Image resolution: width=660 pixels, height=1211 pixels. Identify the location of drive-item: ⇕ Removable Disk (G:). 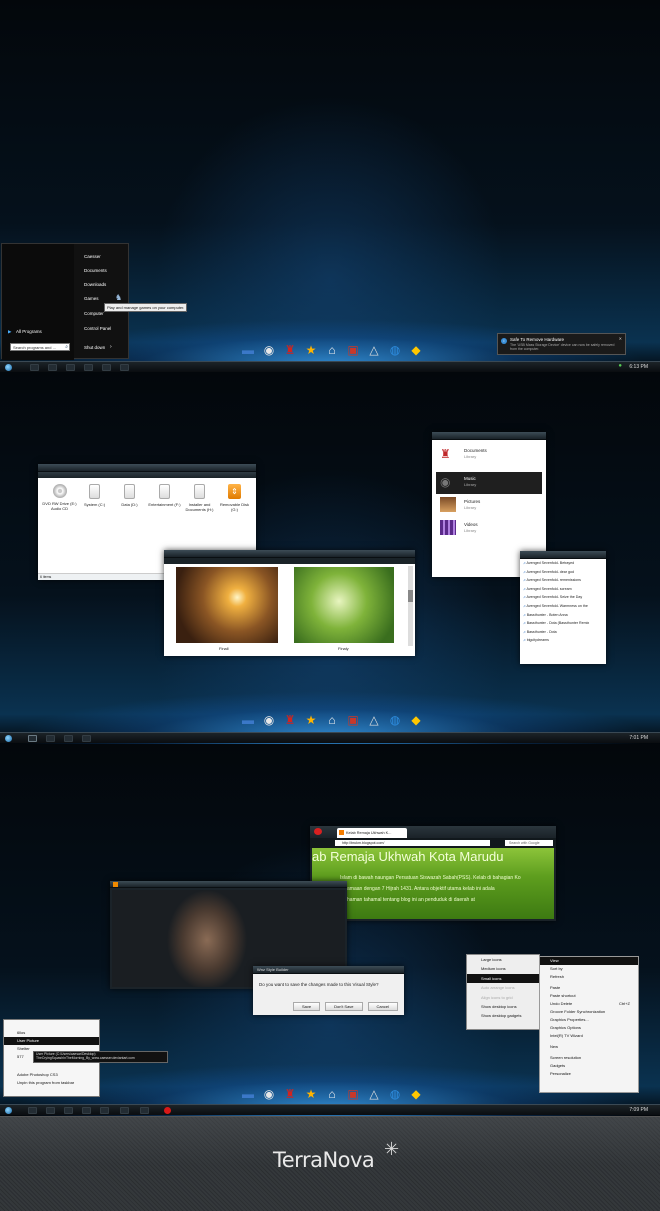
(234, 498).